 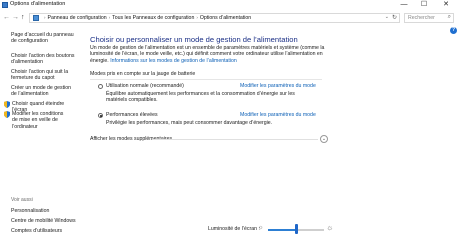 I want to click on search-input: Rechercher ⌕, so click(x=429, y=18).